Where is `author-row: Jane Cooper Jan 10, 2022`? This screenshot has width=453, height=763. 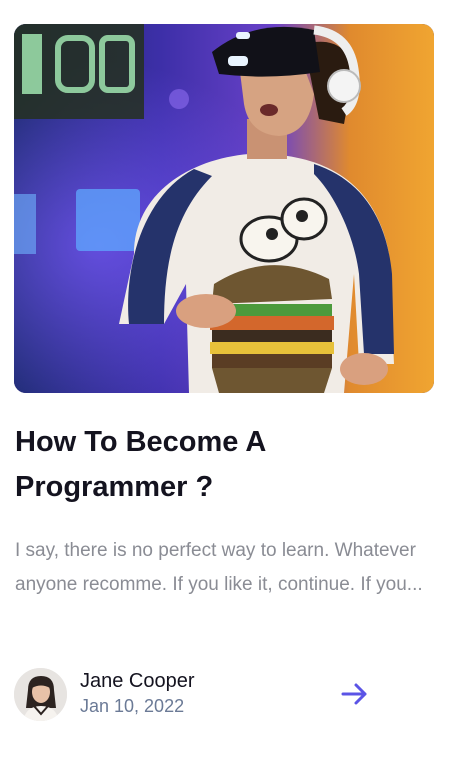
author-row: Jane Cooper Jan 10, 2022 is located at coordinates (224, 694).